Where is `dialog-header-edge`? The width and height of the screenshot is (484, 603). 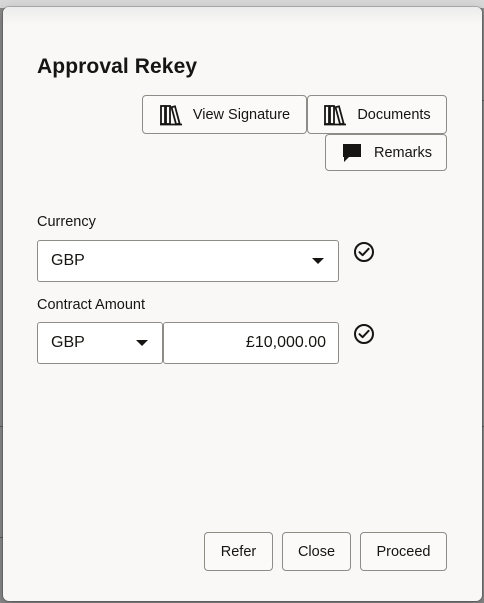 dialog-header-edge is located at coordinates (242, 16).